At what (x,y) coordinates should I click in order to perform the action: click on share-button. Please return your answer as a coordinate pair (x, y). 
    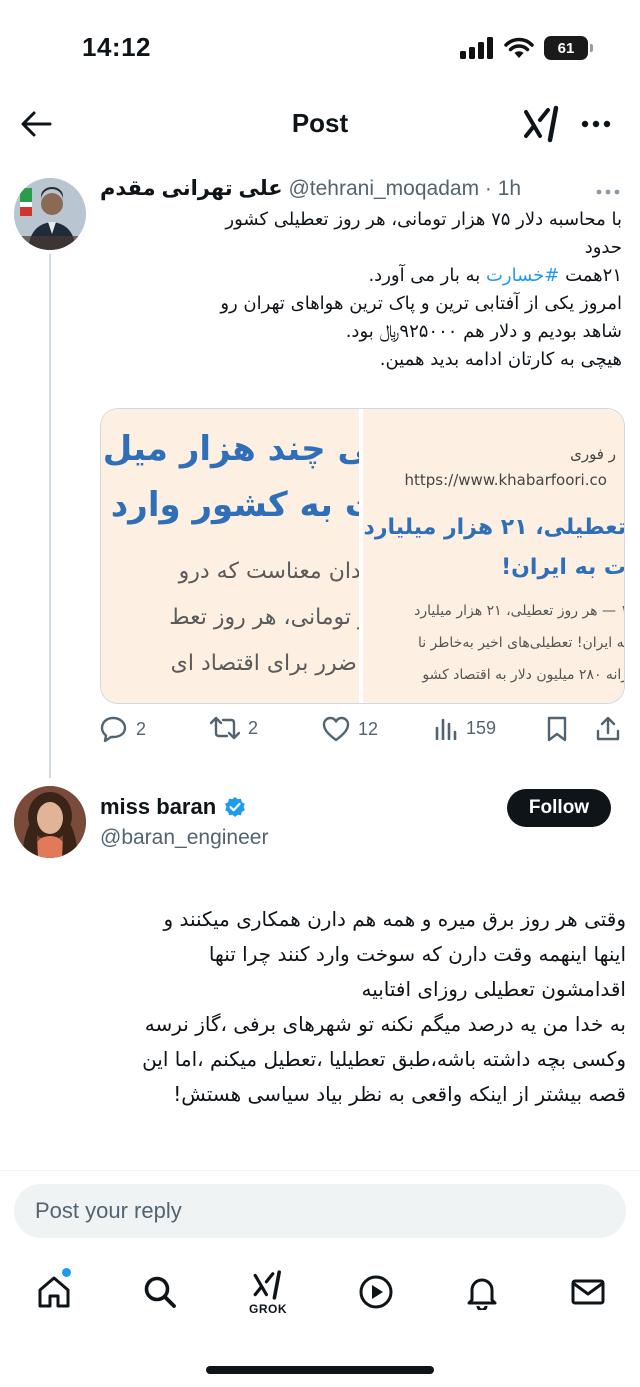
    Looking at the image, I should click on (608, 729).